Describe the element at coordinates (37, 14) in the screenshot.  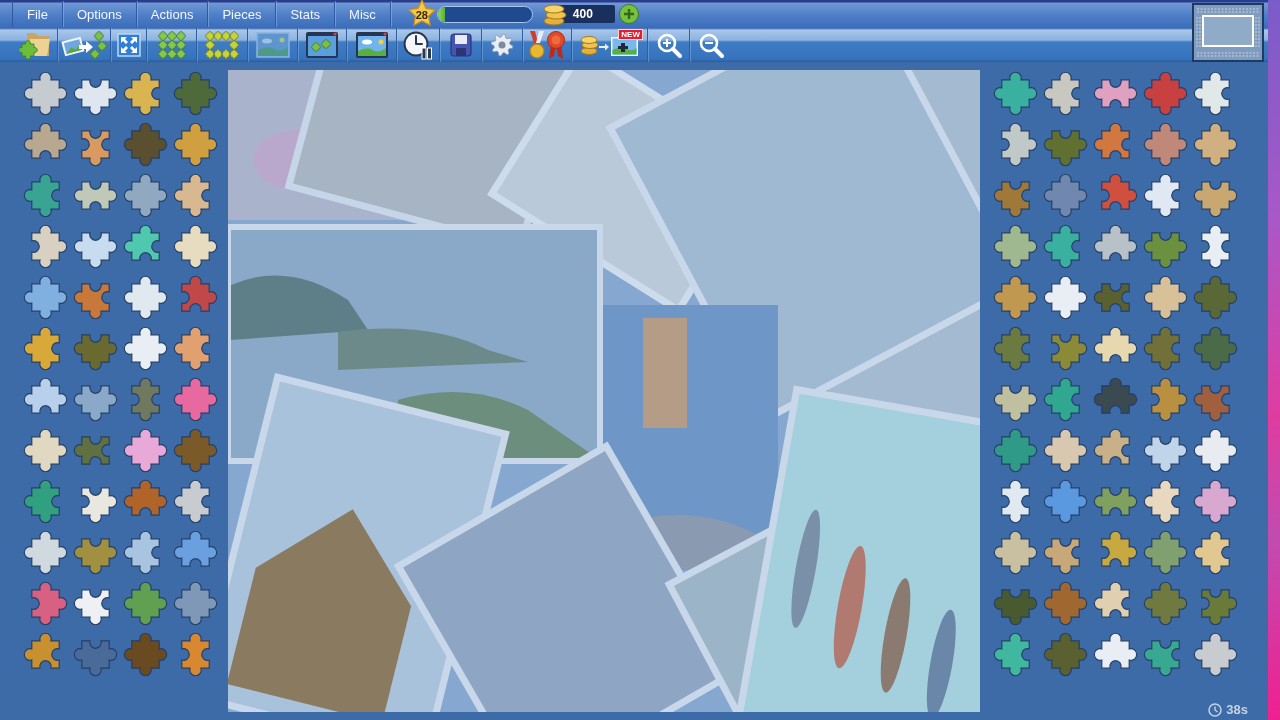
I see `menu-item: File` at that location.